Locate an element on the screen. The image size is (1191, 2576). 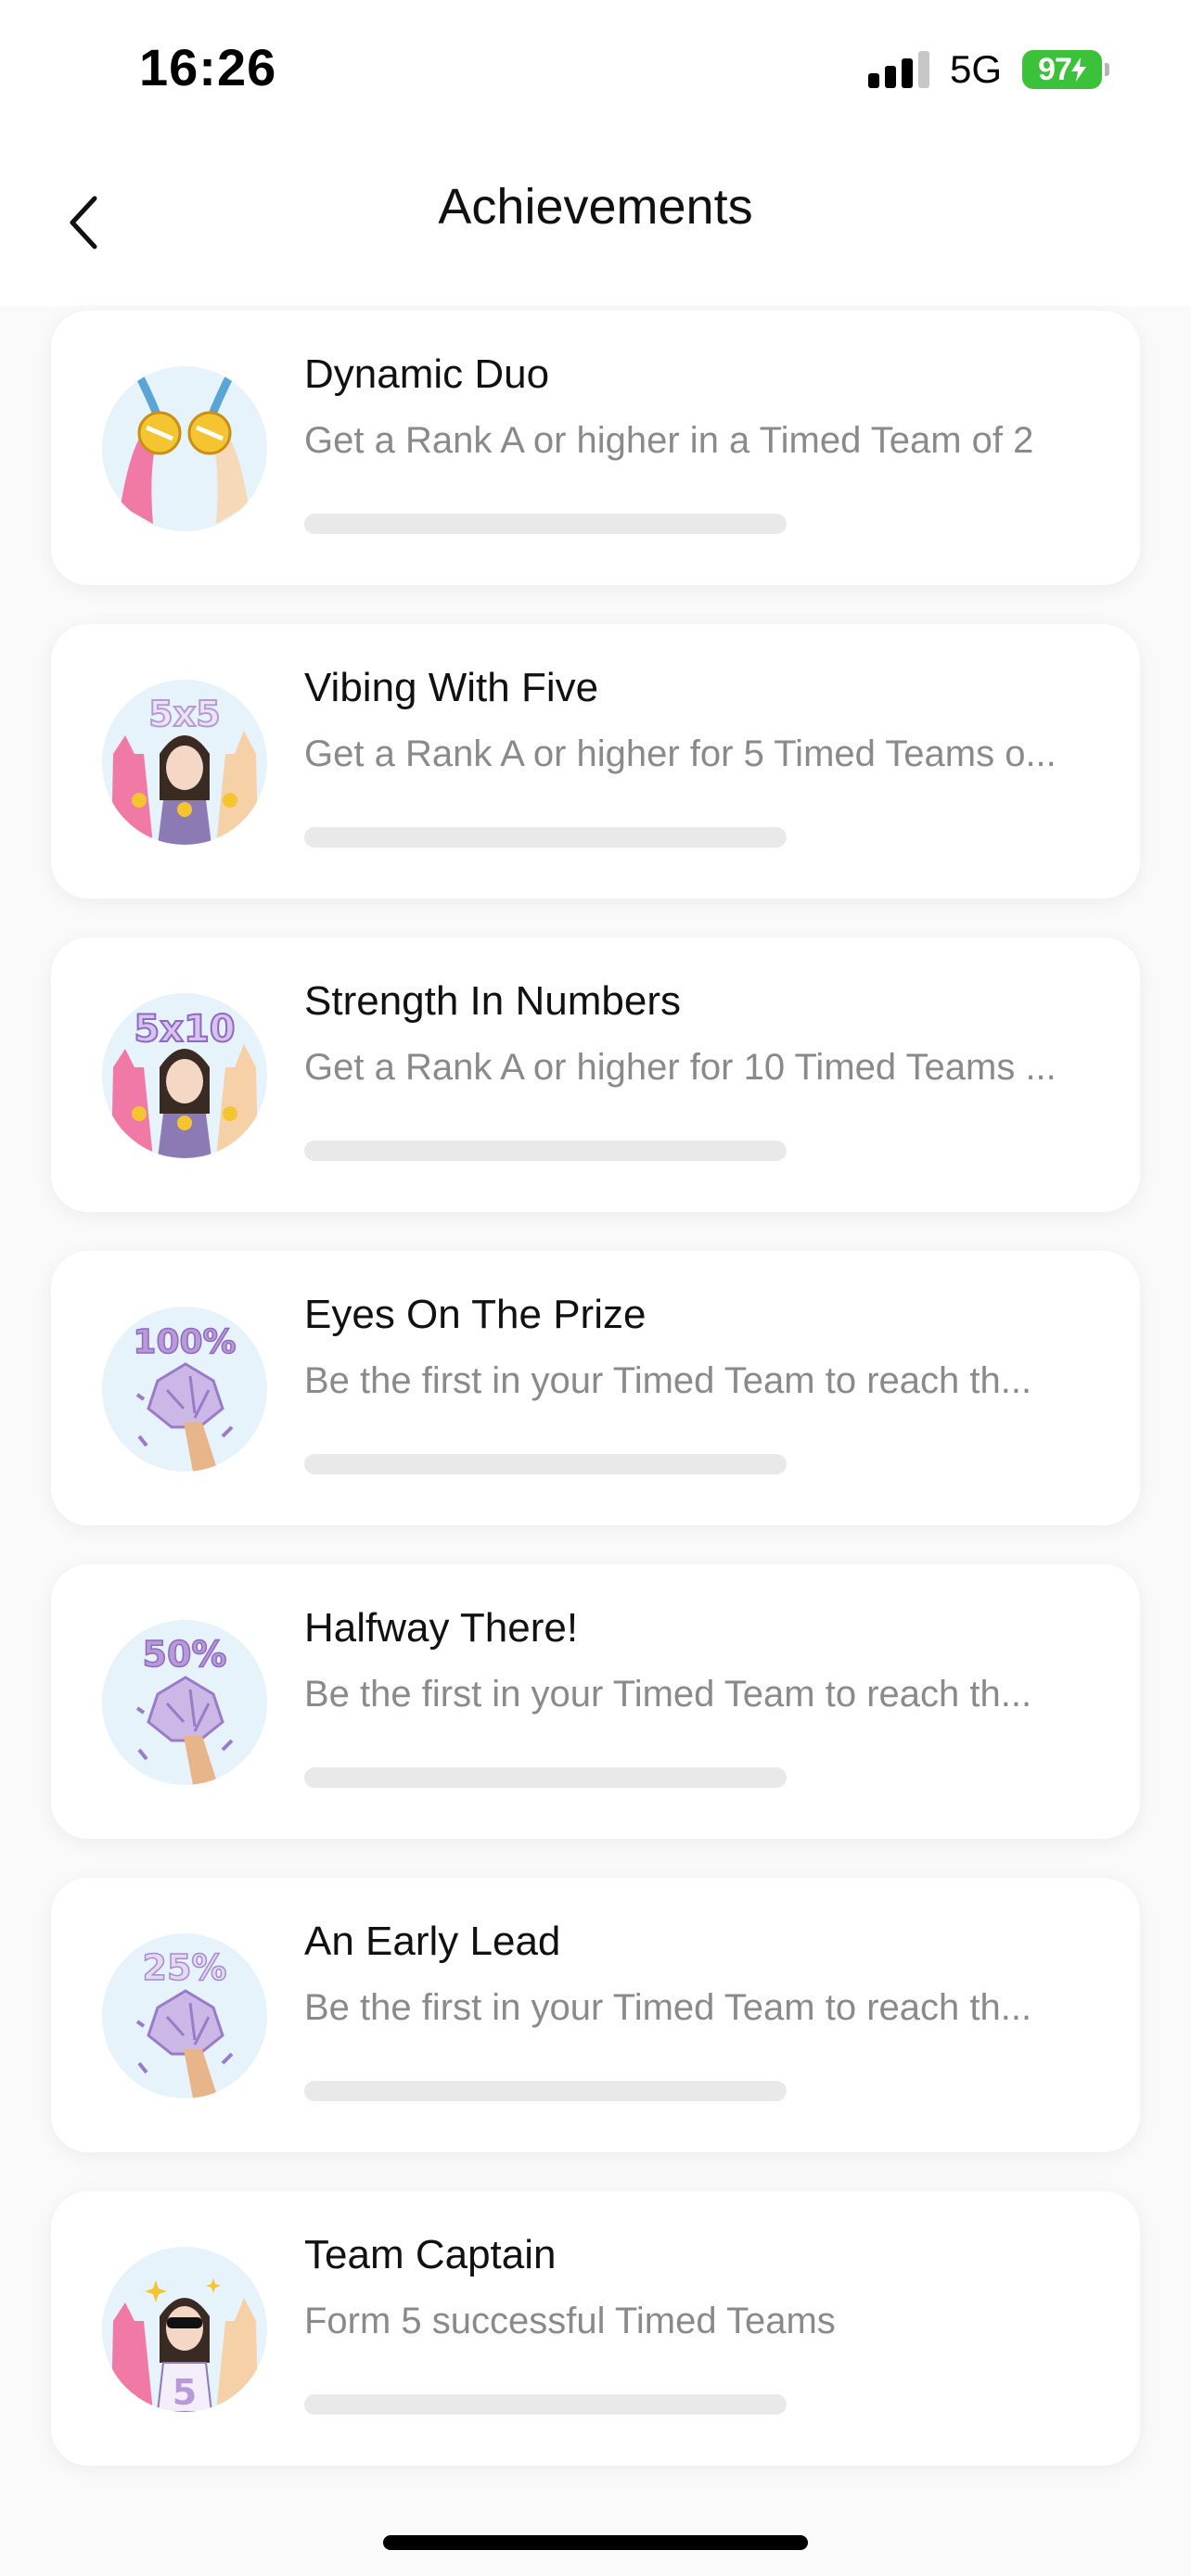
achievement-title: Eyes On The Prize is located at coordinates (475, 1314).